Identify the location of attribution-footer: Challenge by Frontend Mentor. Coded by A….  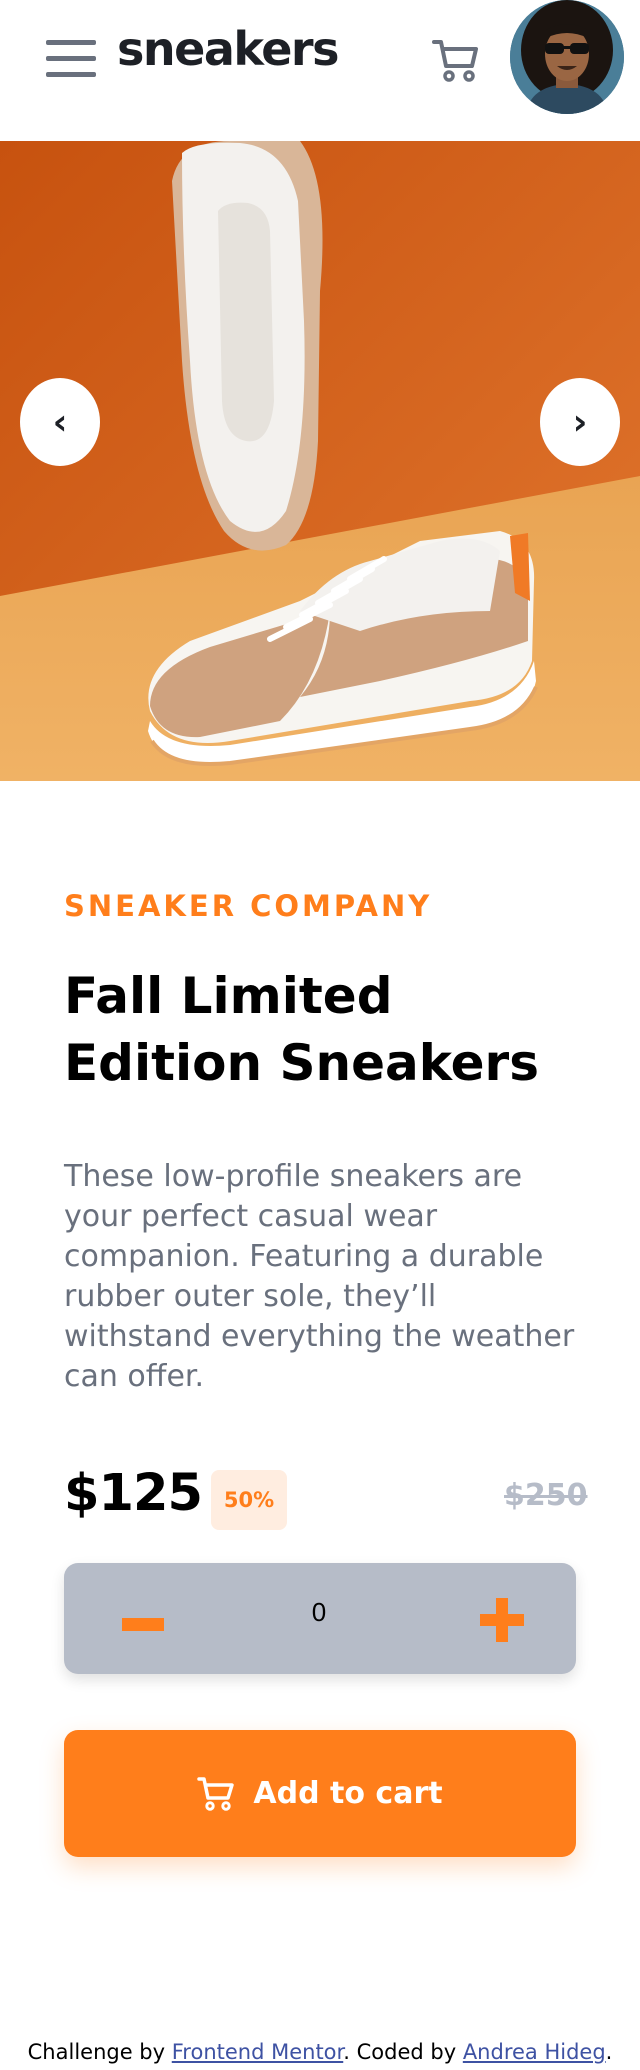
(320, 2052).